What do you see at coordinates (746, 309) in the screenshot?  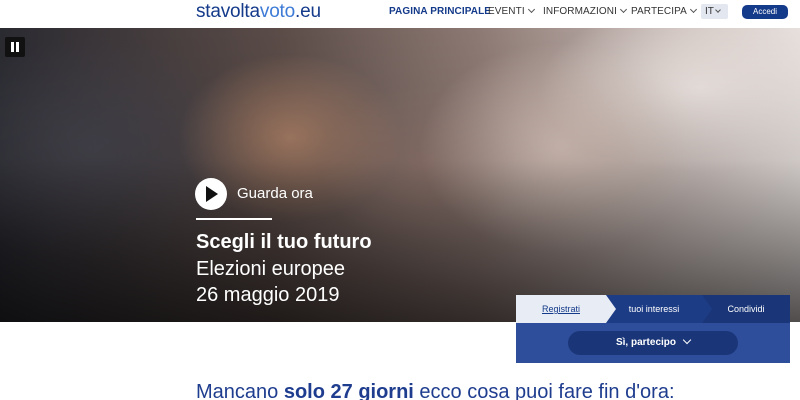 I see `step-share: Condividi` at bounding box center [746, 309].